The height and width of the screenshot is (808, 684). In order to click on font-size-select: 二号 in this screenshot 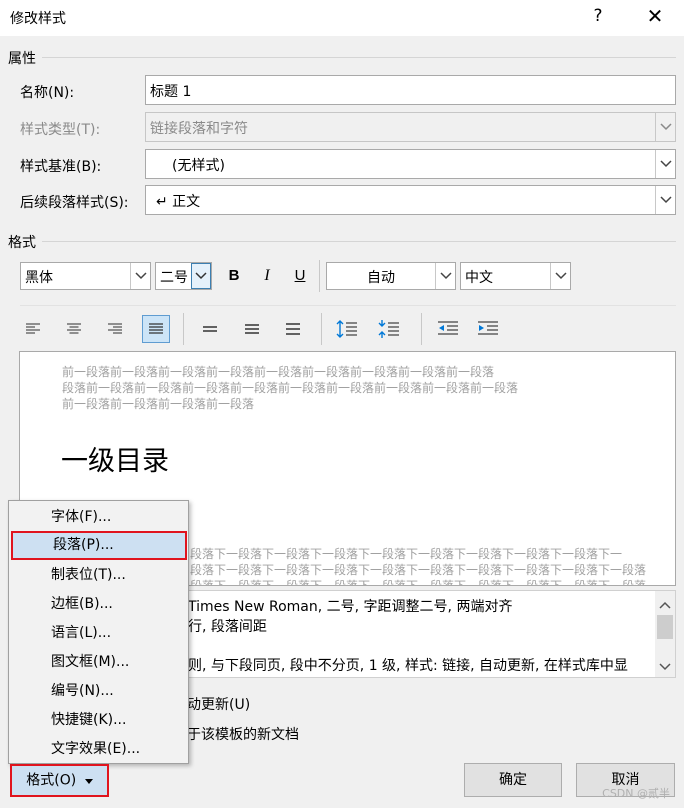, I will do `click(183, 276)`.